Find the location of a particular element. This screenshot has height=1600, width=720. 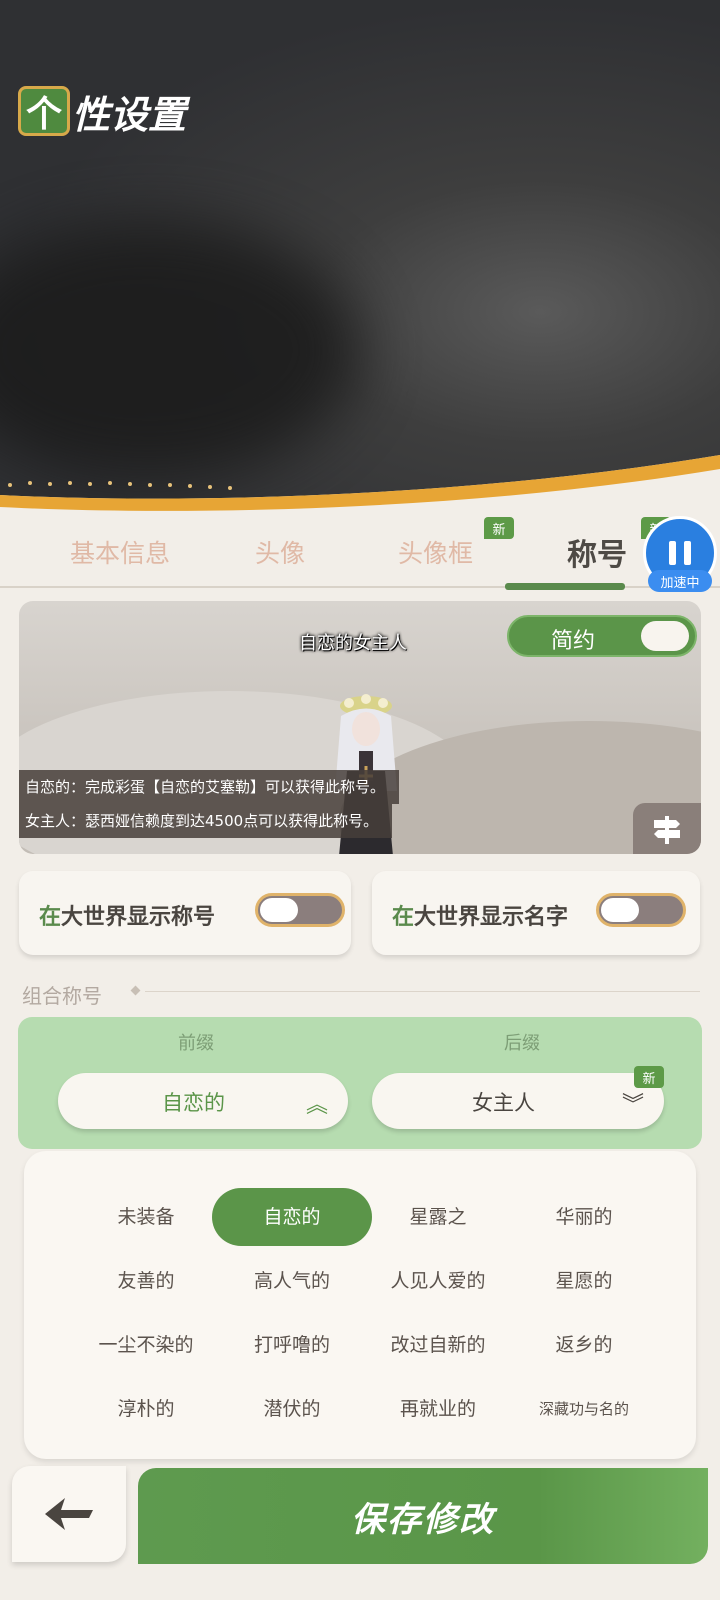

preview-title-text: 自恋的女主人 is located at coordinates (353, 643).